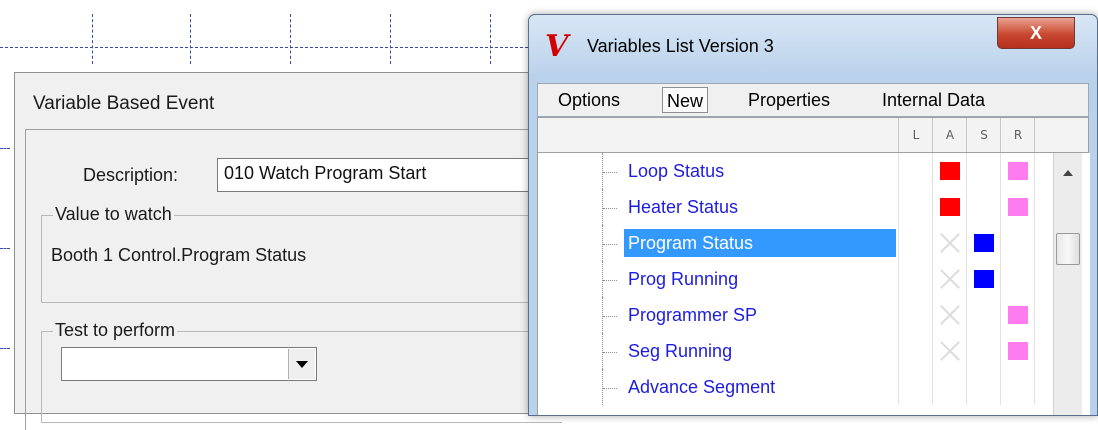  Describe the element at coordinates (557, 46) in the screenshot. I see `app-logo-icon: V` at that location.